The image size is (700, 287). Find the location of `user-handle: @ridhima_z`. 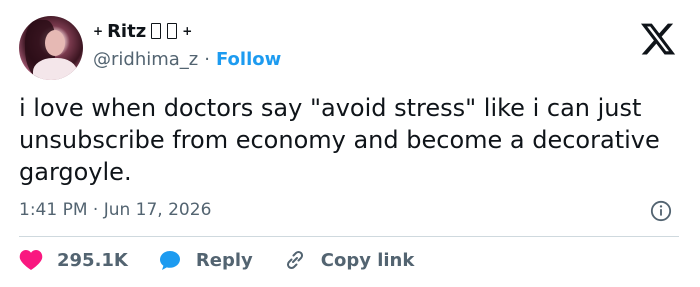

user-handle: @ridhima_z is located at coordinates (145, 59).